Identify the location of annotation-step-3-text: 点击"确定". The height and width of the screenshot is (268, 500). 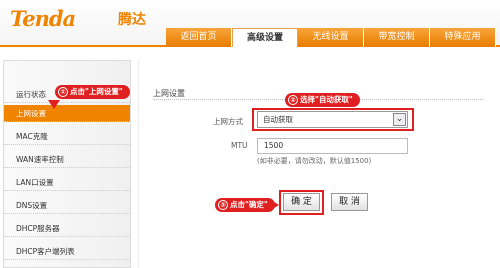
(249, 204).